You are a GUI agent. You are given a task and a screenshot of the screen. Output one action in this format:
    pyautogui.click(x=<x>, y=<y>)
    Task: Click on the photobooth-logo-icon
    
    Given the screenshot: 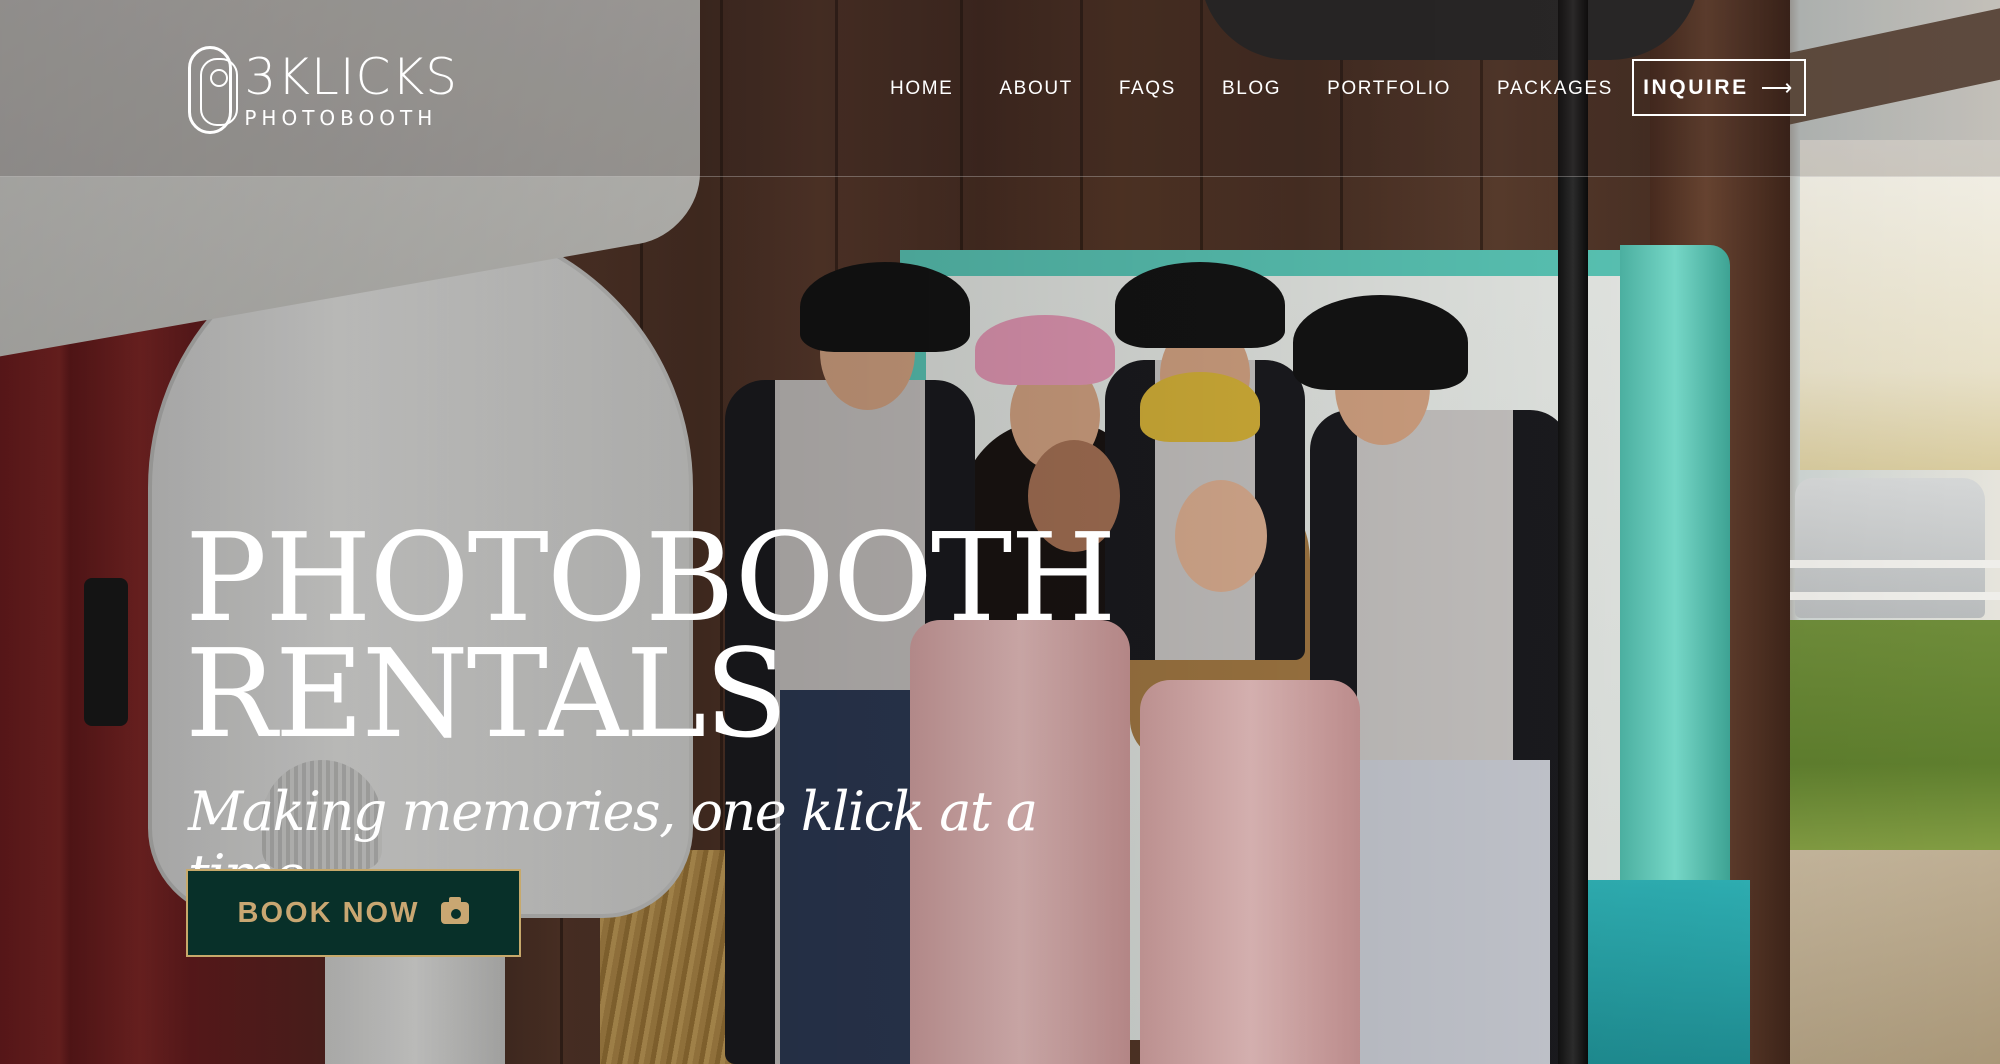 What is the action you would take?
    pyautogui.click(x=213, y=90)
    